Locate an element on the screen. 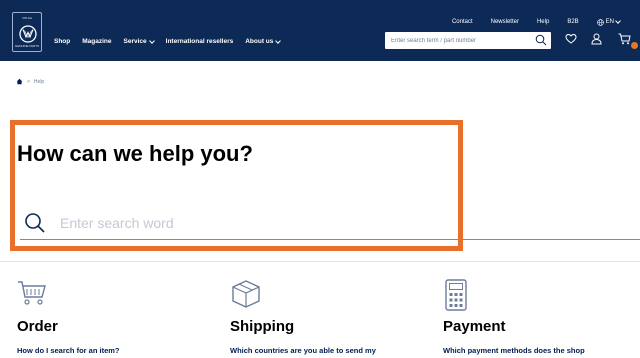 Image resolution: width=640 pixels, height=358 pixels. nav-link-b2b: B2B is located at coordinates (572, 22).